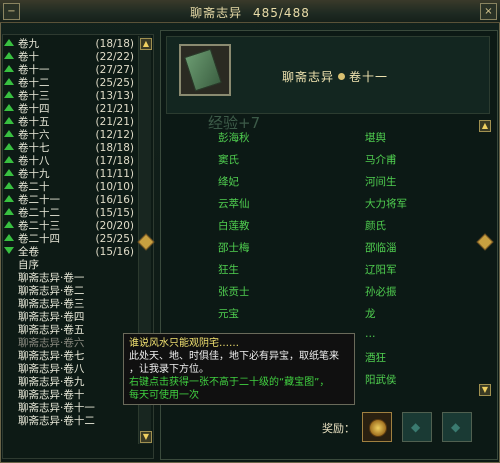 The width and height of the screenshot is (500, 463). What do you see at coordinates (71, 174) in the screenshot?
I see `volume-item: 卷十九 (11/11)` at bounding box center [71, 174].